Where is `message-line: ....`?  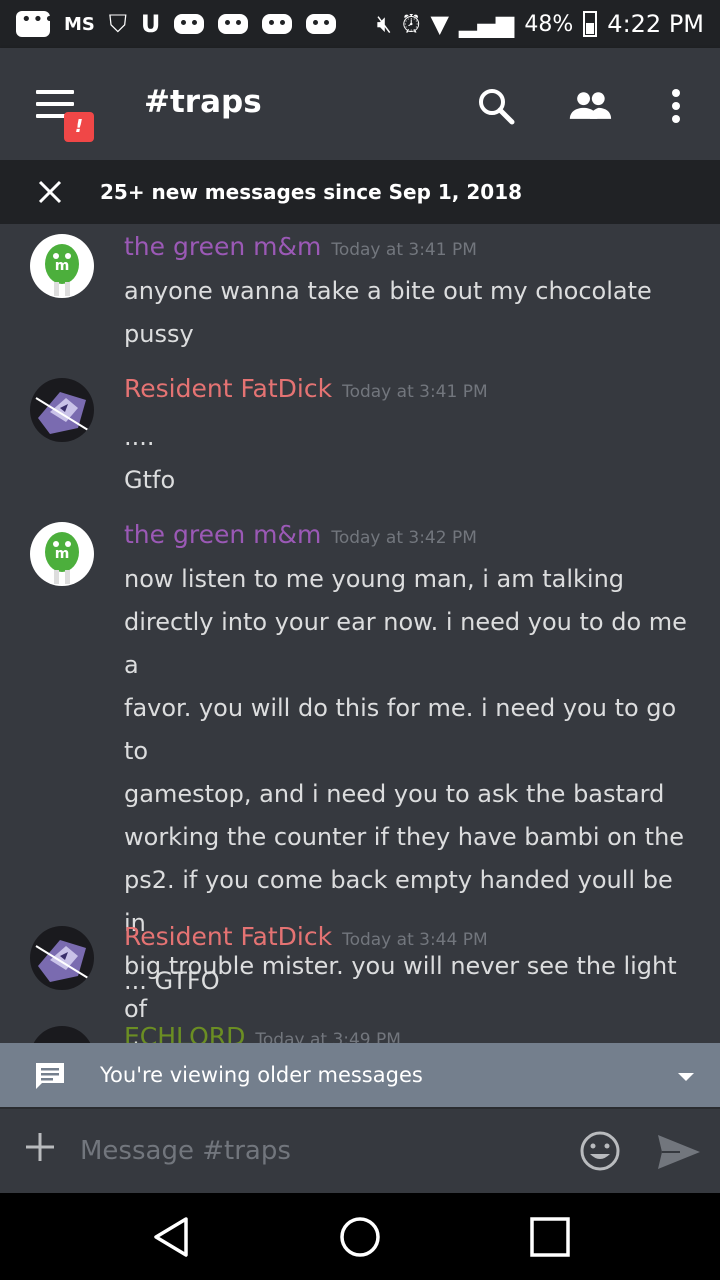
message-line: .... is located at coordinates (139, 437).